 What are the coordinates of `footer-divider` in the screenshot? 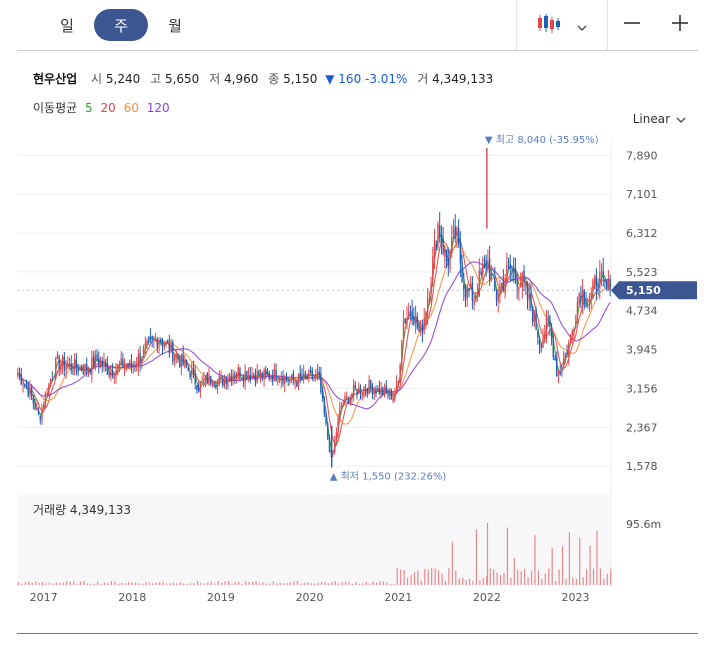 It's located at (357, 633).